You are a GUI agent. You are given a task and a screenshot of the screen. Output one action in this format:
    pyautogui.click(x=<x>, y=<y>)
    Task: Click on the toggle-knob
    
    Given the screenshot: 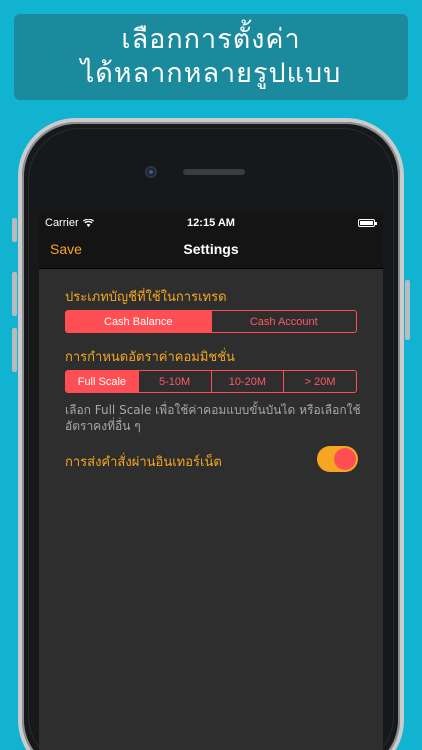 What is the action you would take?
    pyautogui.click(x=345, y=459)
    